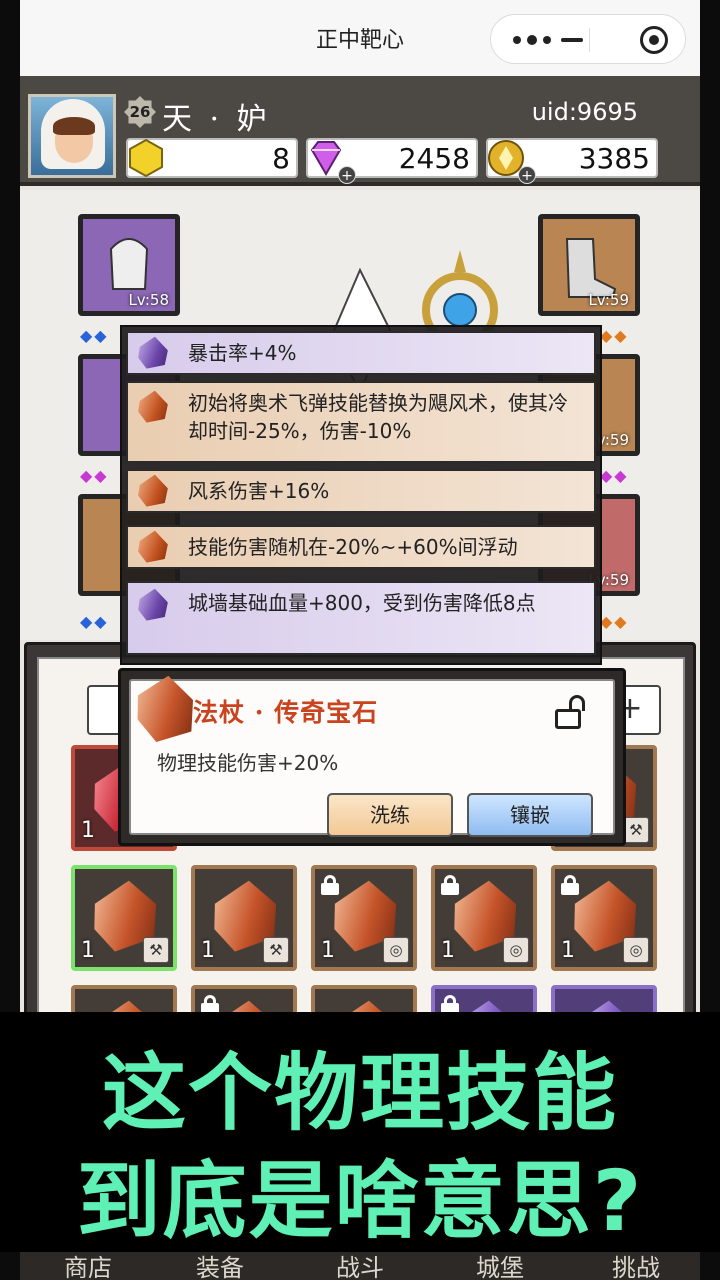  What do you see at coordinates (286, 712) in the screenshot?
I see `gem-title: 法杖 · 传奇宝石` at bounding box center [286, 712].